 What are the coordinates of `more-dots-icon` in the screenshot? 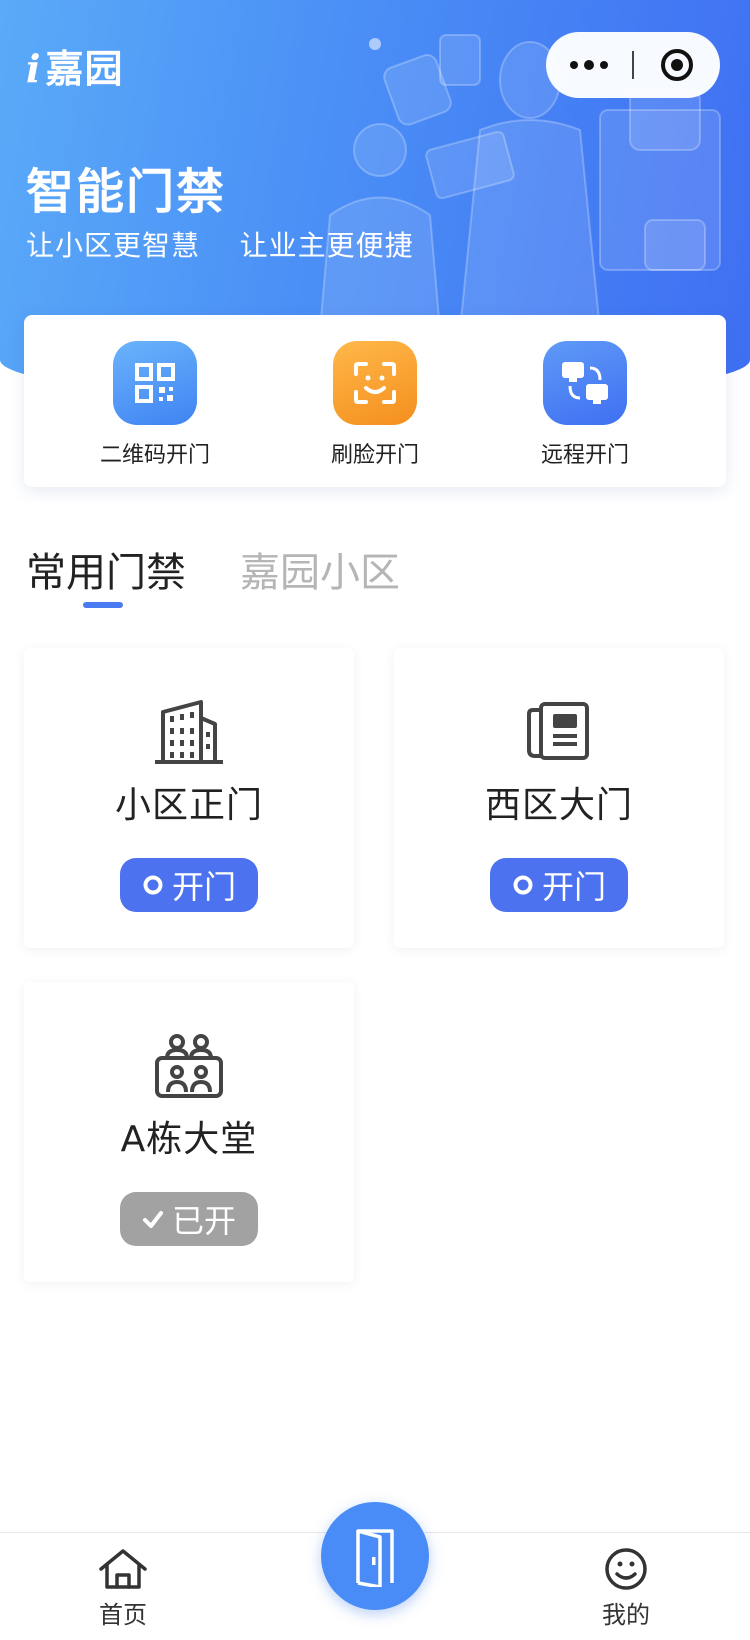 It's located at (589, 65).